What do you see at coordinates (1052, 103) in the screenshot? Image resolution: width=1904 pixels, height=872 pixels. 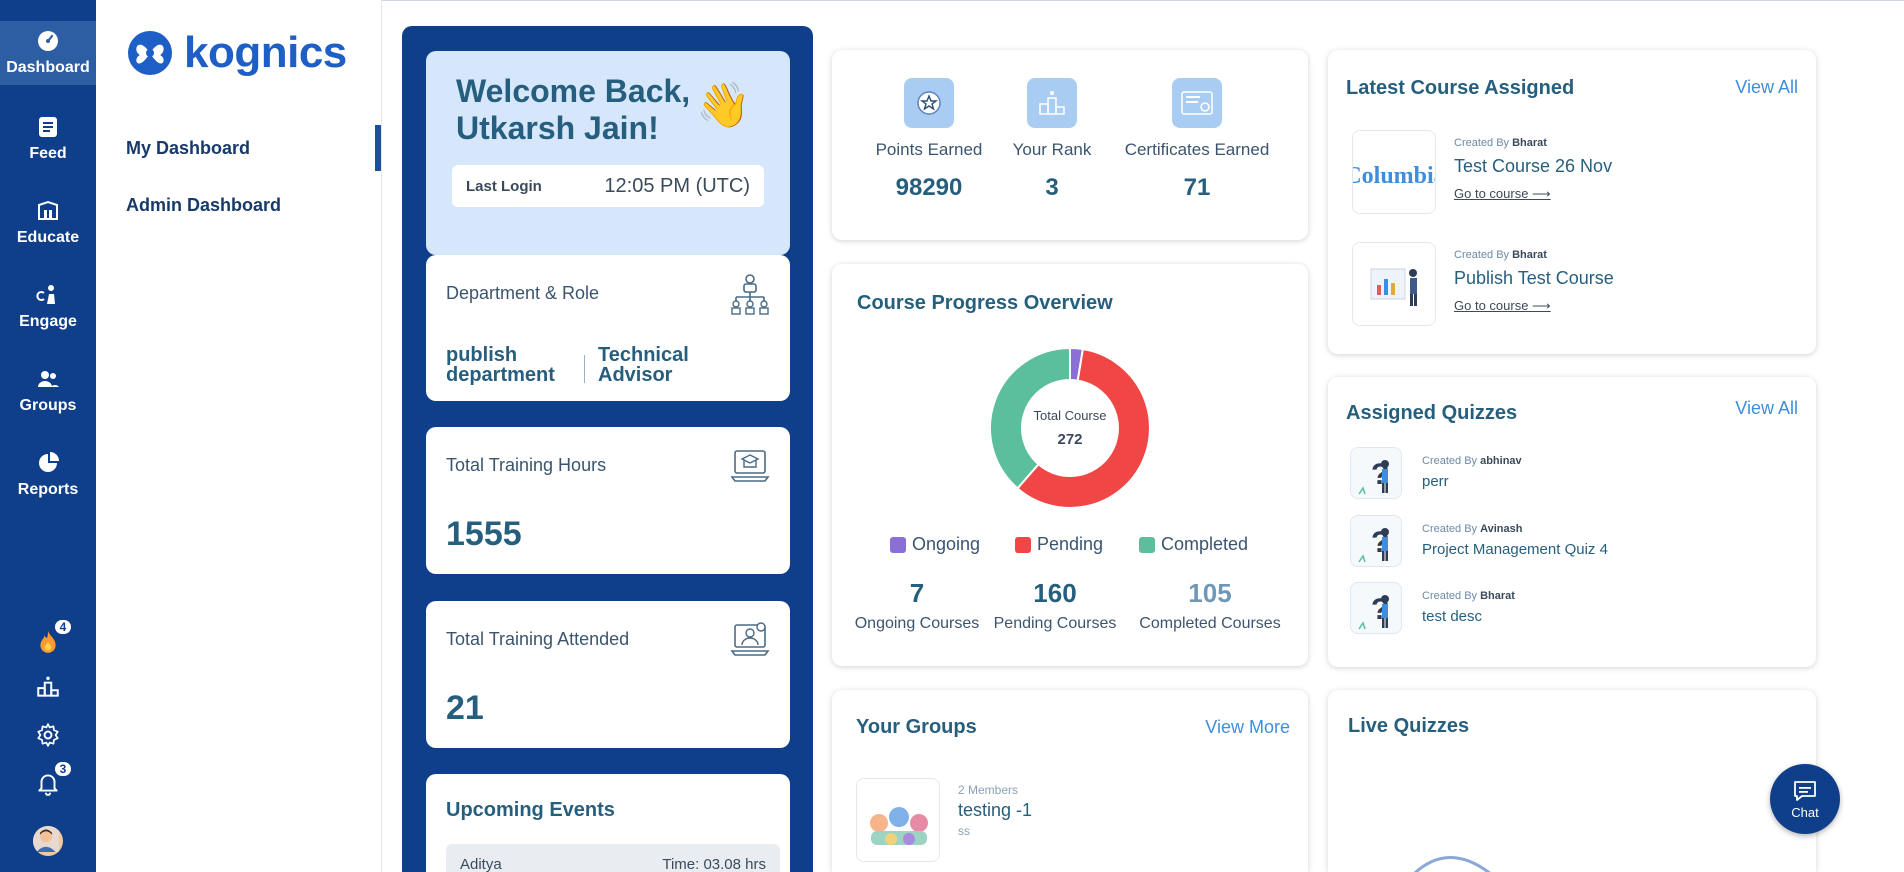 I see `podium-icon` at bounding box center [1052, 103].